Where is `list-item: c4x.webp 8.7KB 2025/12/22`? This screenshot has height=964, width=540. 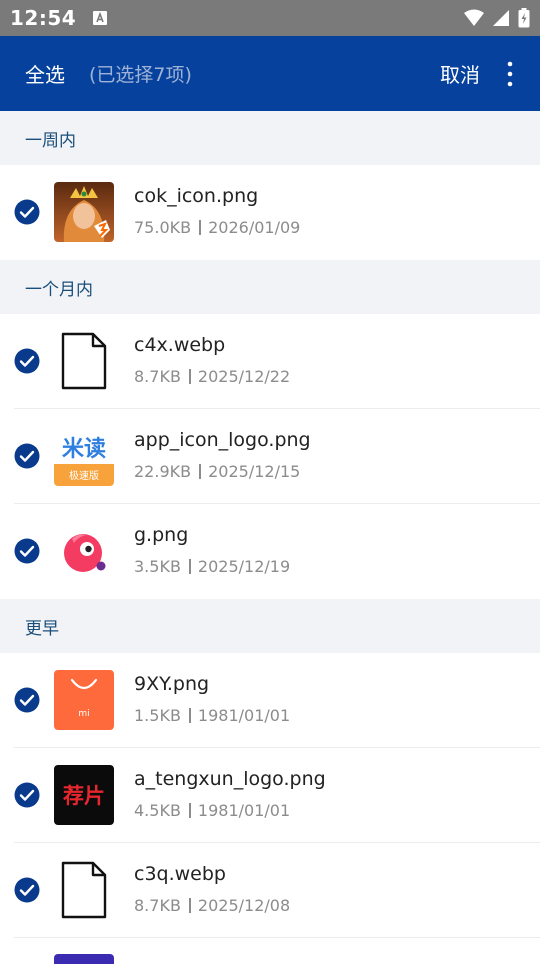
list-item: c4x.webp 8.7KB 2025/12/22 is located at coordinates (270, 361).